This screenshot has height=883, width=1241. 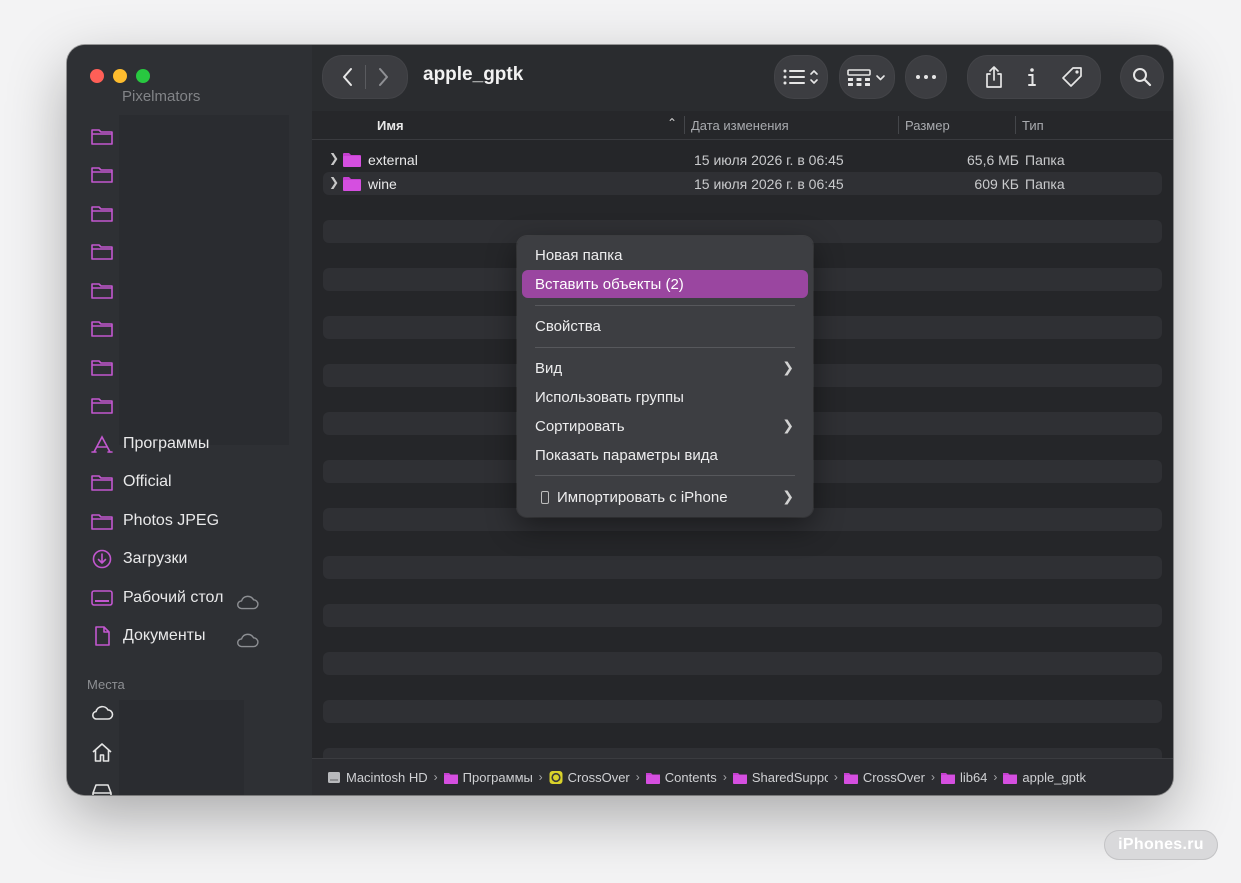 What do you see at coordinates (1032, 77) in the screenshot?
I see `info-icon` at bounding box center [1032, 77].